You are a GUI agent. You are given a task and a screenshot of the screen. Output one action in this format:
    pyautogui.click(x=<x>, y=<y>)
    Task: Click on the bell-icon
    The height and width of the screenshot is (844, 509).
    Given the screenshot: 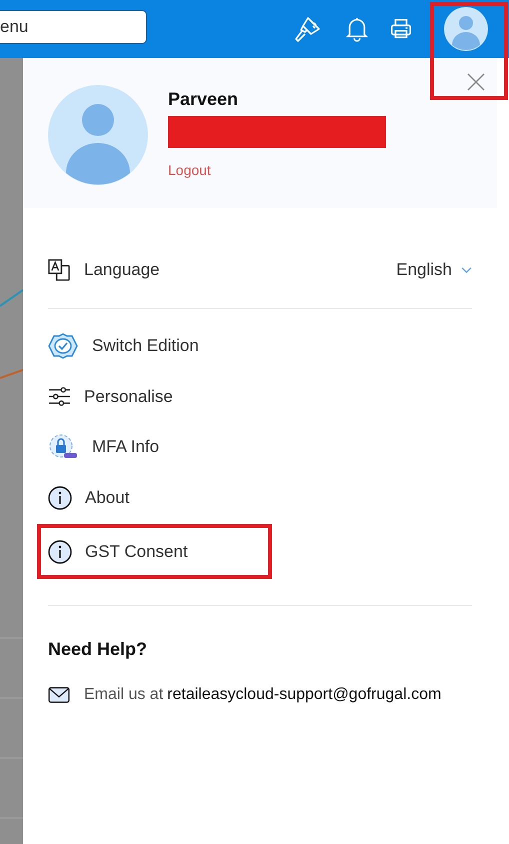 What is the action you would take?
    pyautogui.click(x=357, y=29)
    